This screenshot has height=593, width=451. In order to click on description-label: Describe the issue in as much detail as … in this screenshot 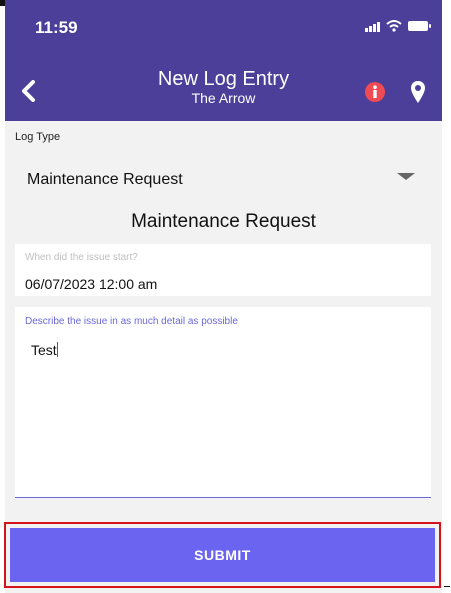, I will do `click(131, 321)`.